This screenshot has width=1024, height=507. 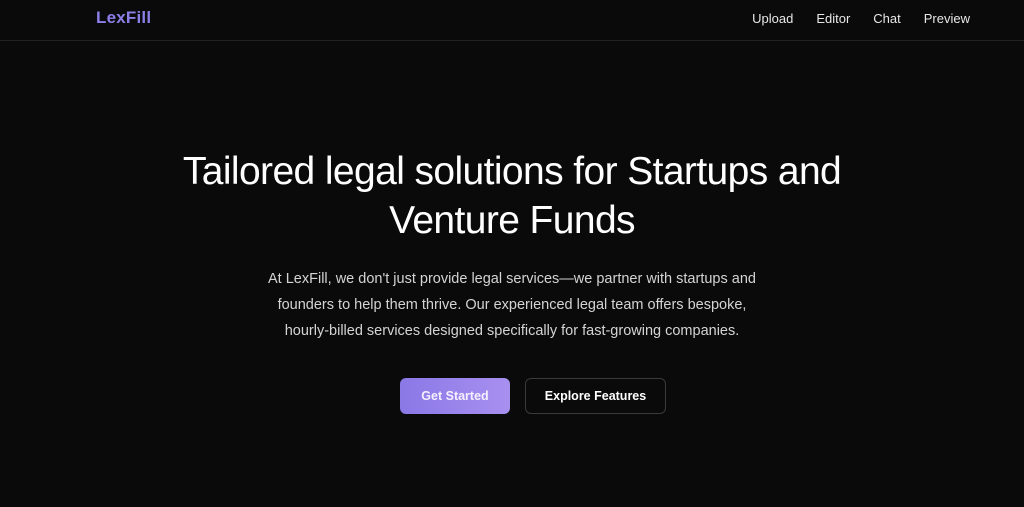 What do you see at coordinates (595, 396) in the screenshot?
I see `explore-features-button: Explore Features` at bounding box center [595, 396].